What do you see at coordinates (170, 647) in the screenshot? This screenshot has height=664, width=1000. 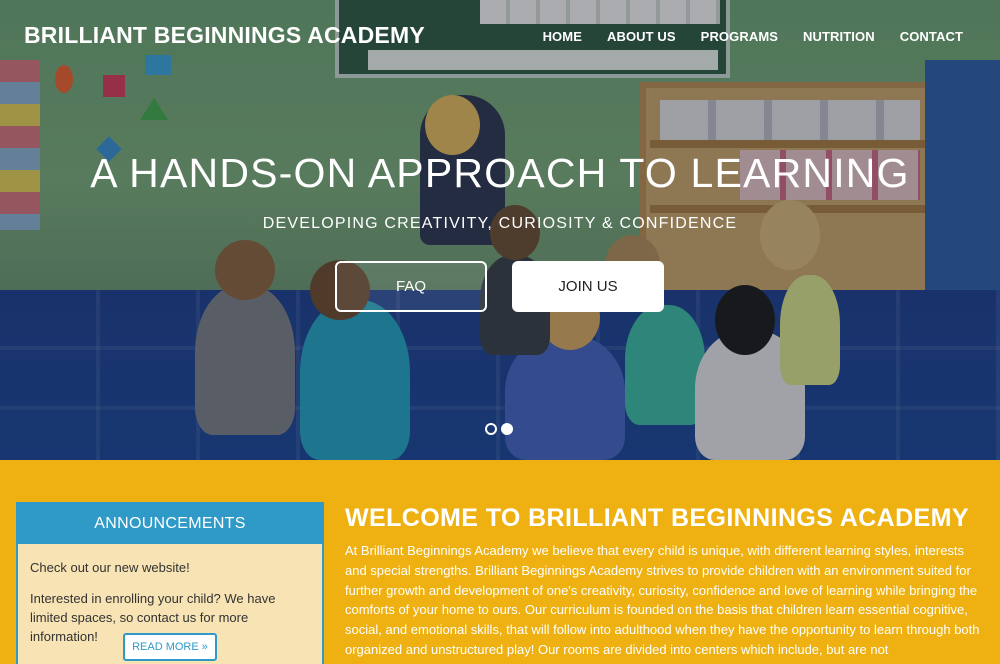 I see `read-more-button: READ MORE »` at bounding box center [170, 647].